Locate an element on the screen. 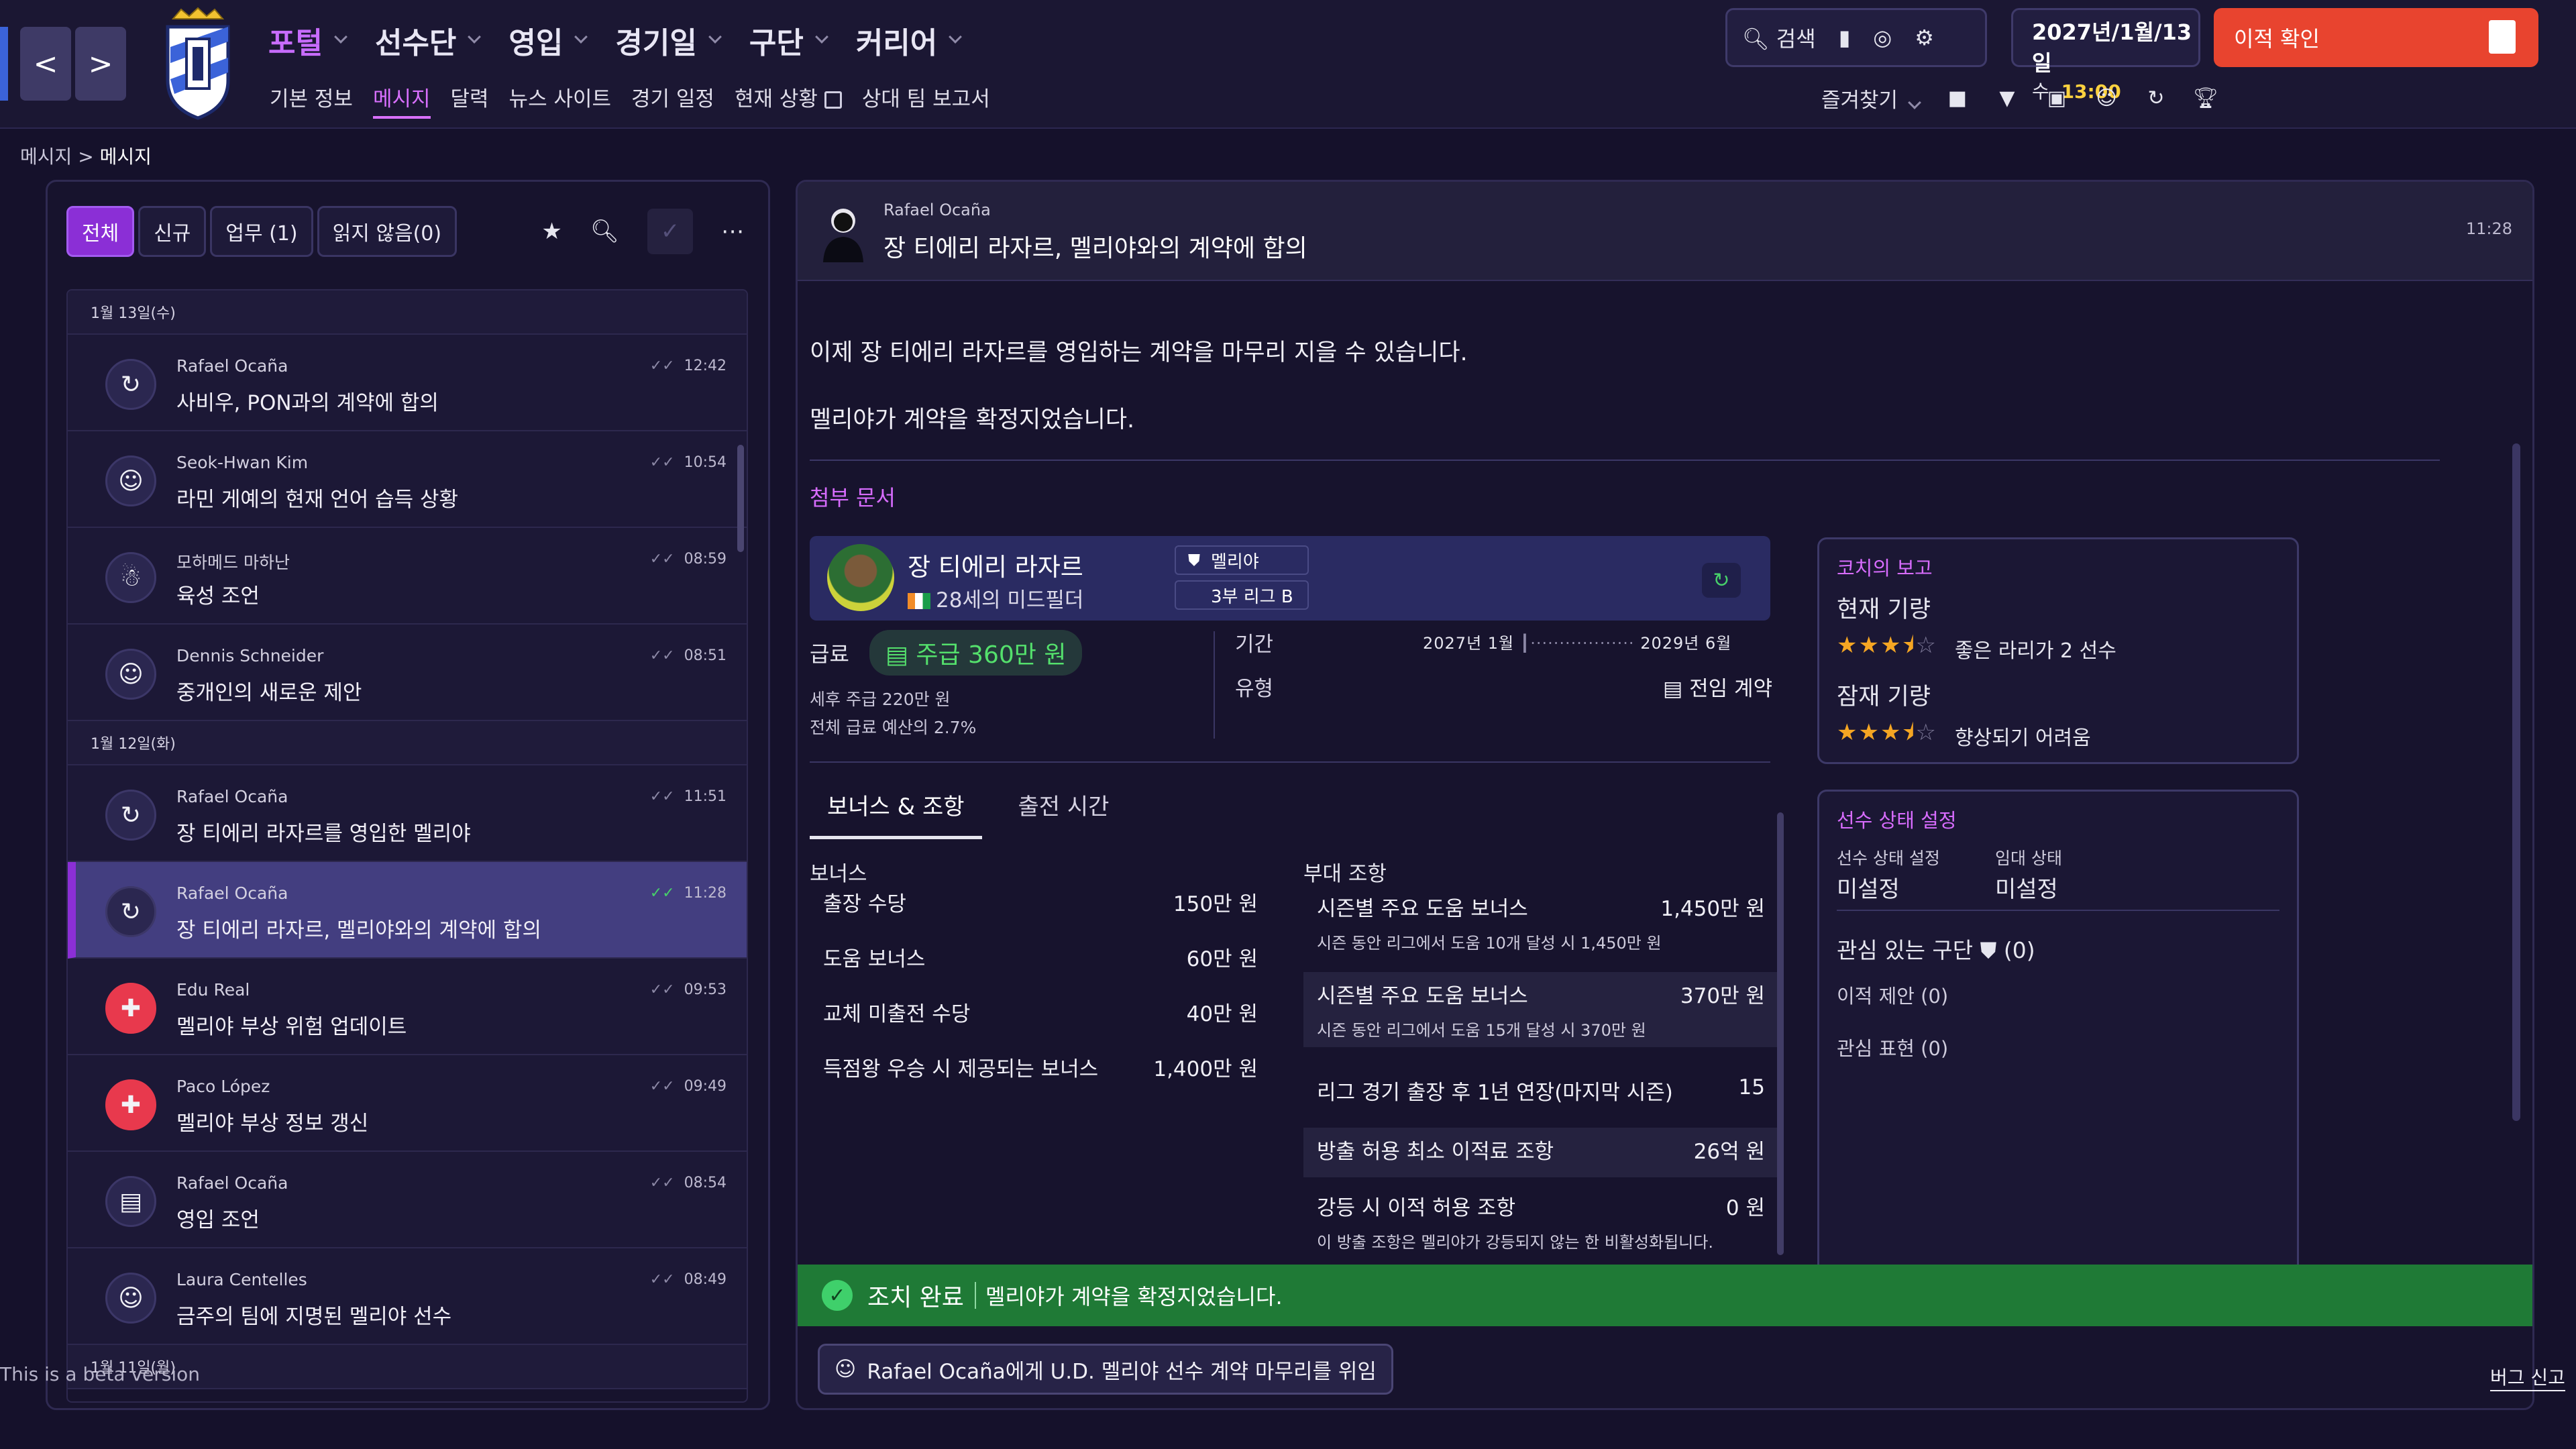 The image size is (2576, 1449). nav-squad: 선수단 is located at coordinates (428, 40).